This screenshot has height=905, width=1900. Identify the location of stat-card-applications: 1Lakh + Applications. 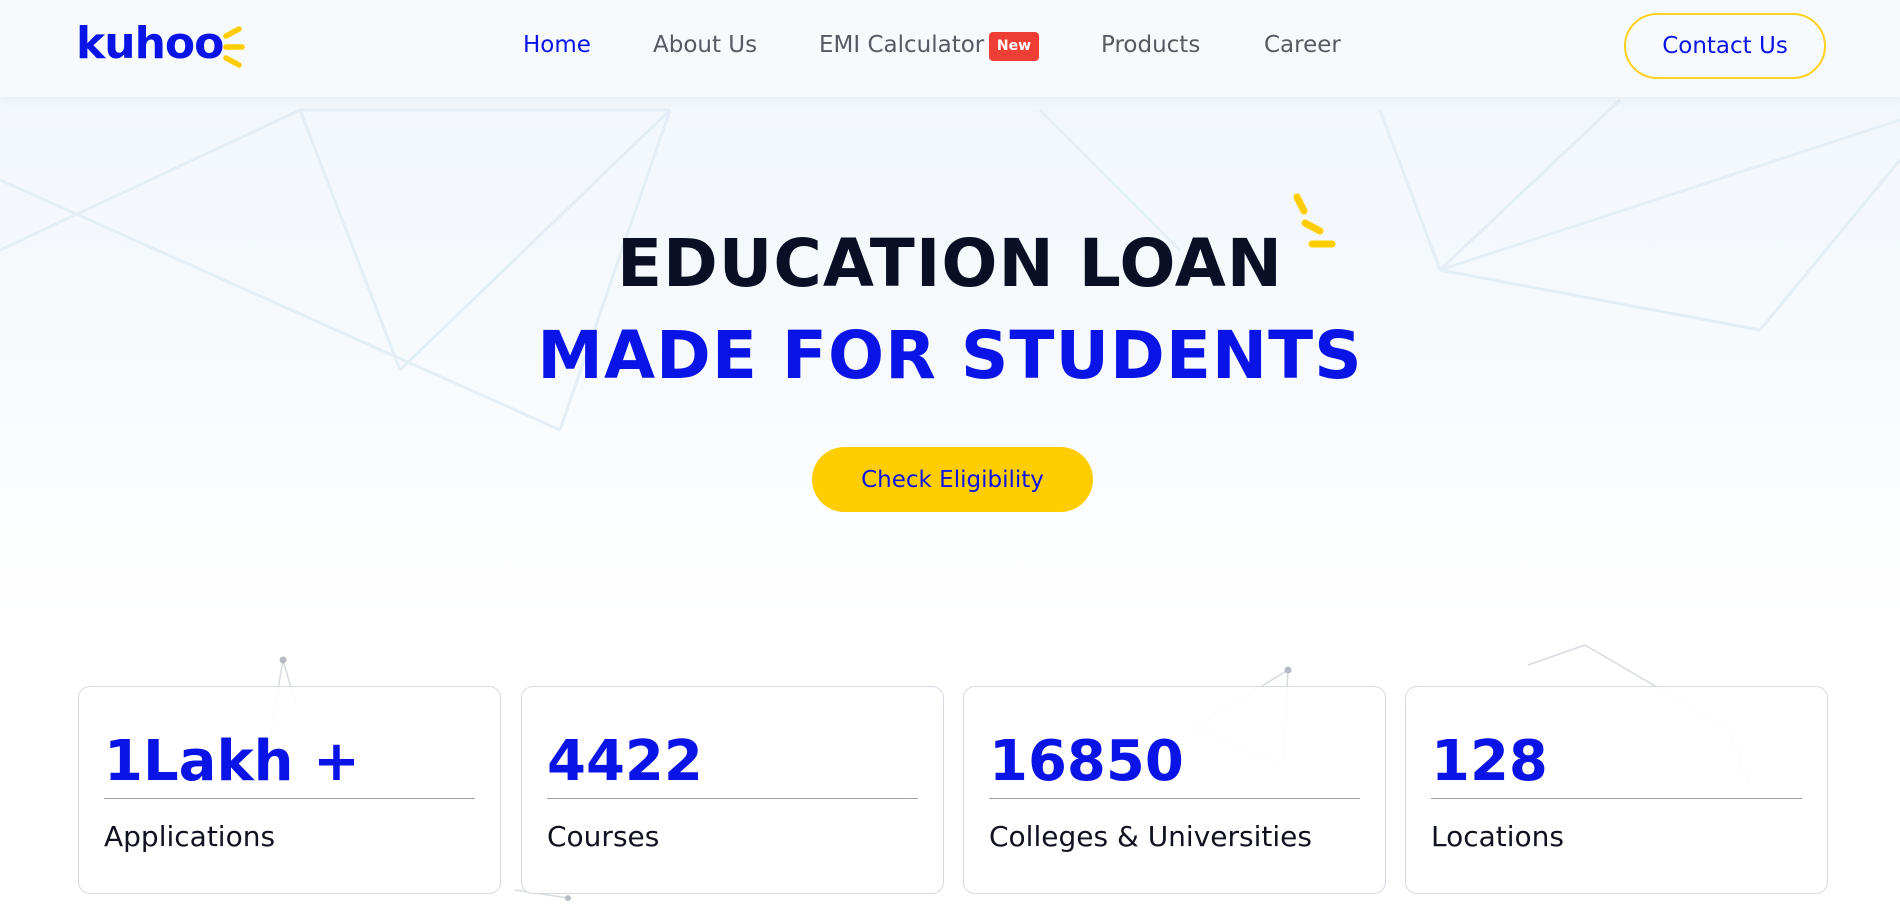
(289, 790).